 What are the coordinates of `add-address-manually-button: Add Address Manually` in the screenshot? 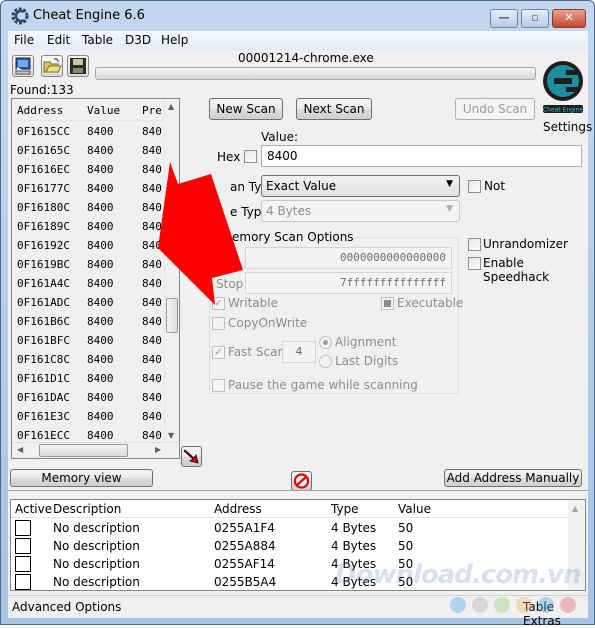 It's located at (513, 478).